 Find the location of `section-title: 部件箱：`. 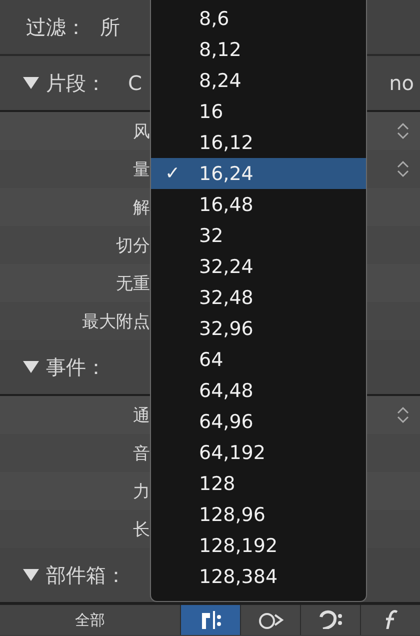

section-title: 部件箱： is located at coordinates (86, 575).